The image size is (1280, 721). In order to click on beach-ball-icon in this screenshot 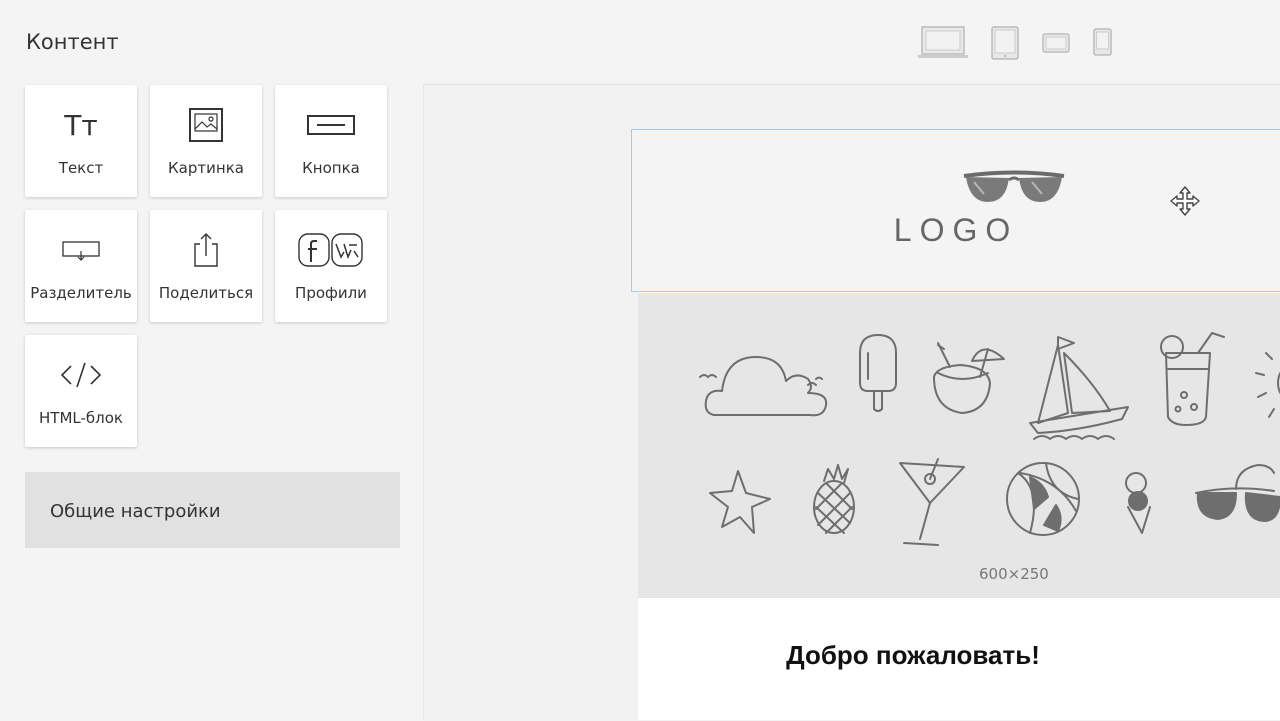, I will do `click(1043, 499)`.